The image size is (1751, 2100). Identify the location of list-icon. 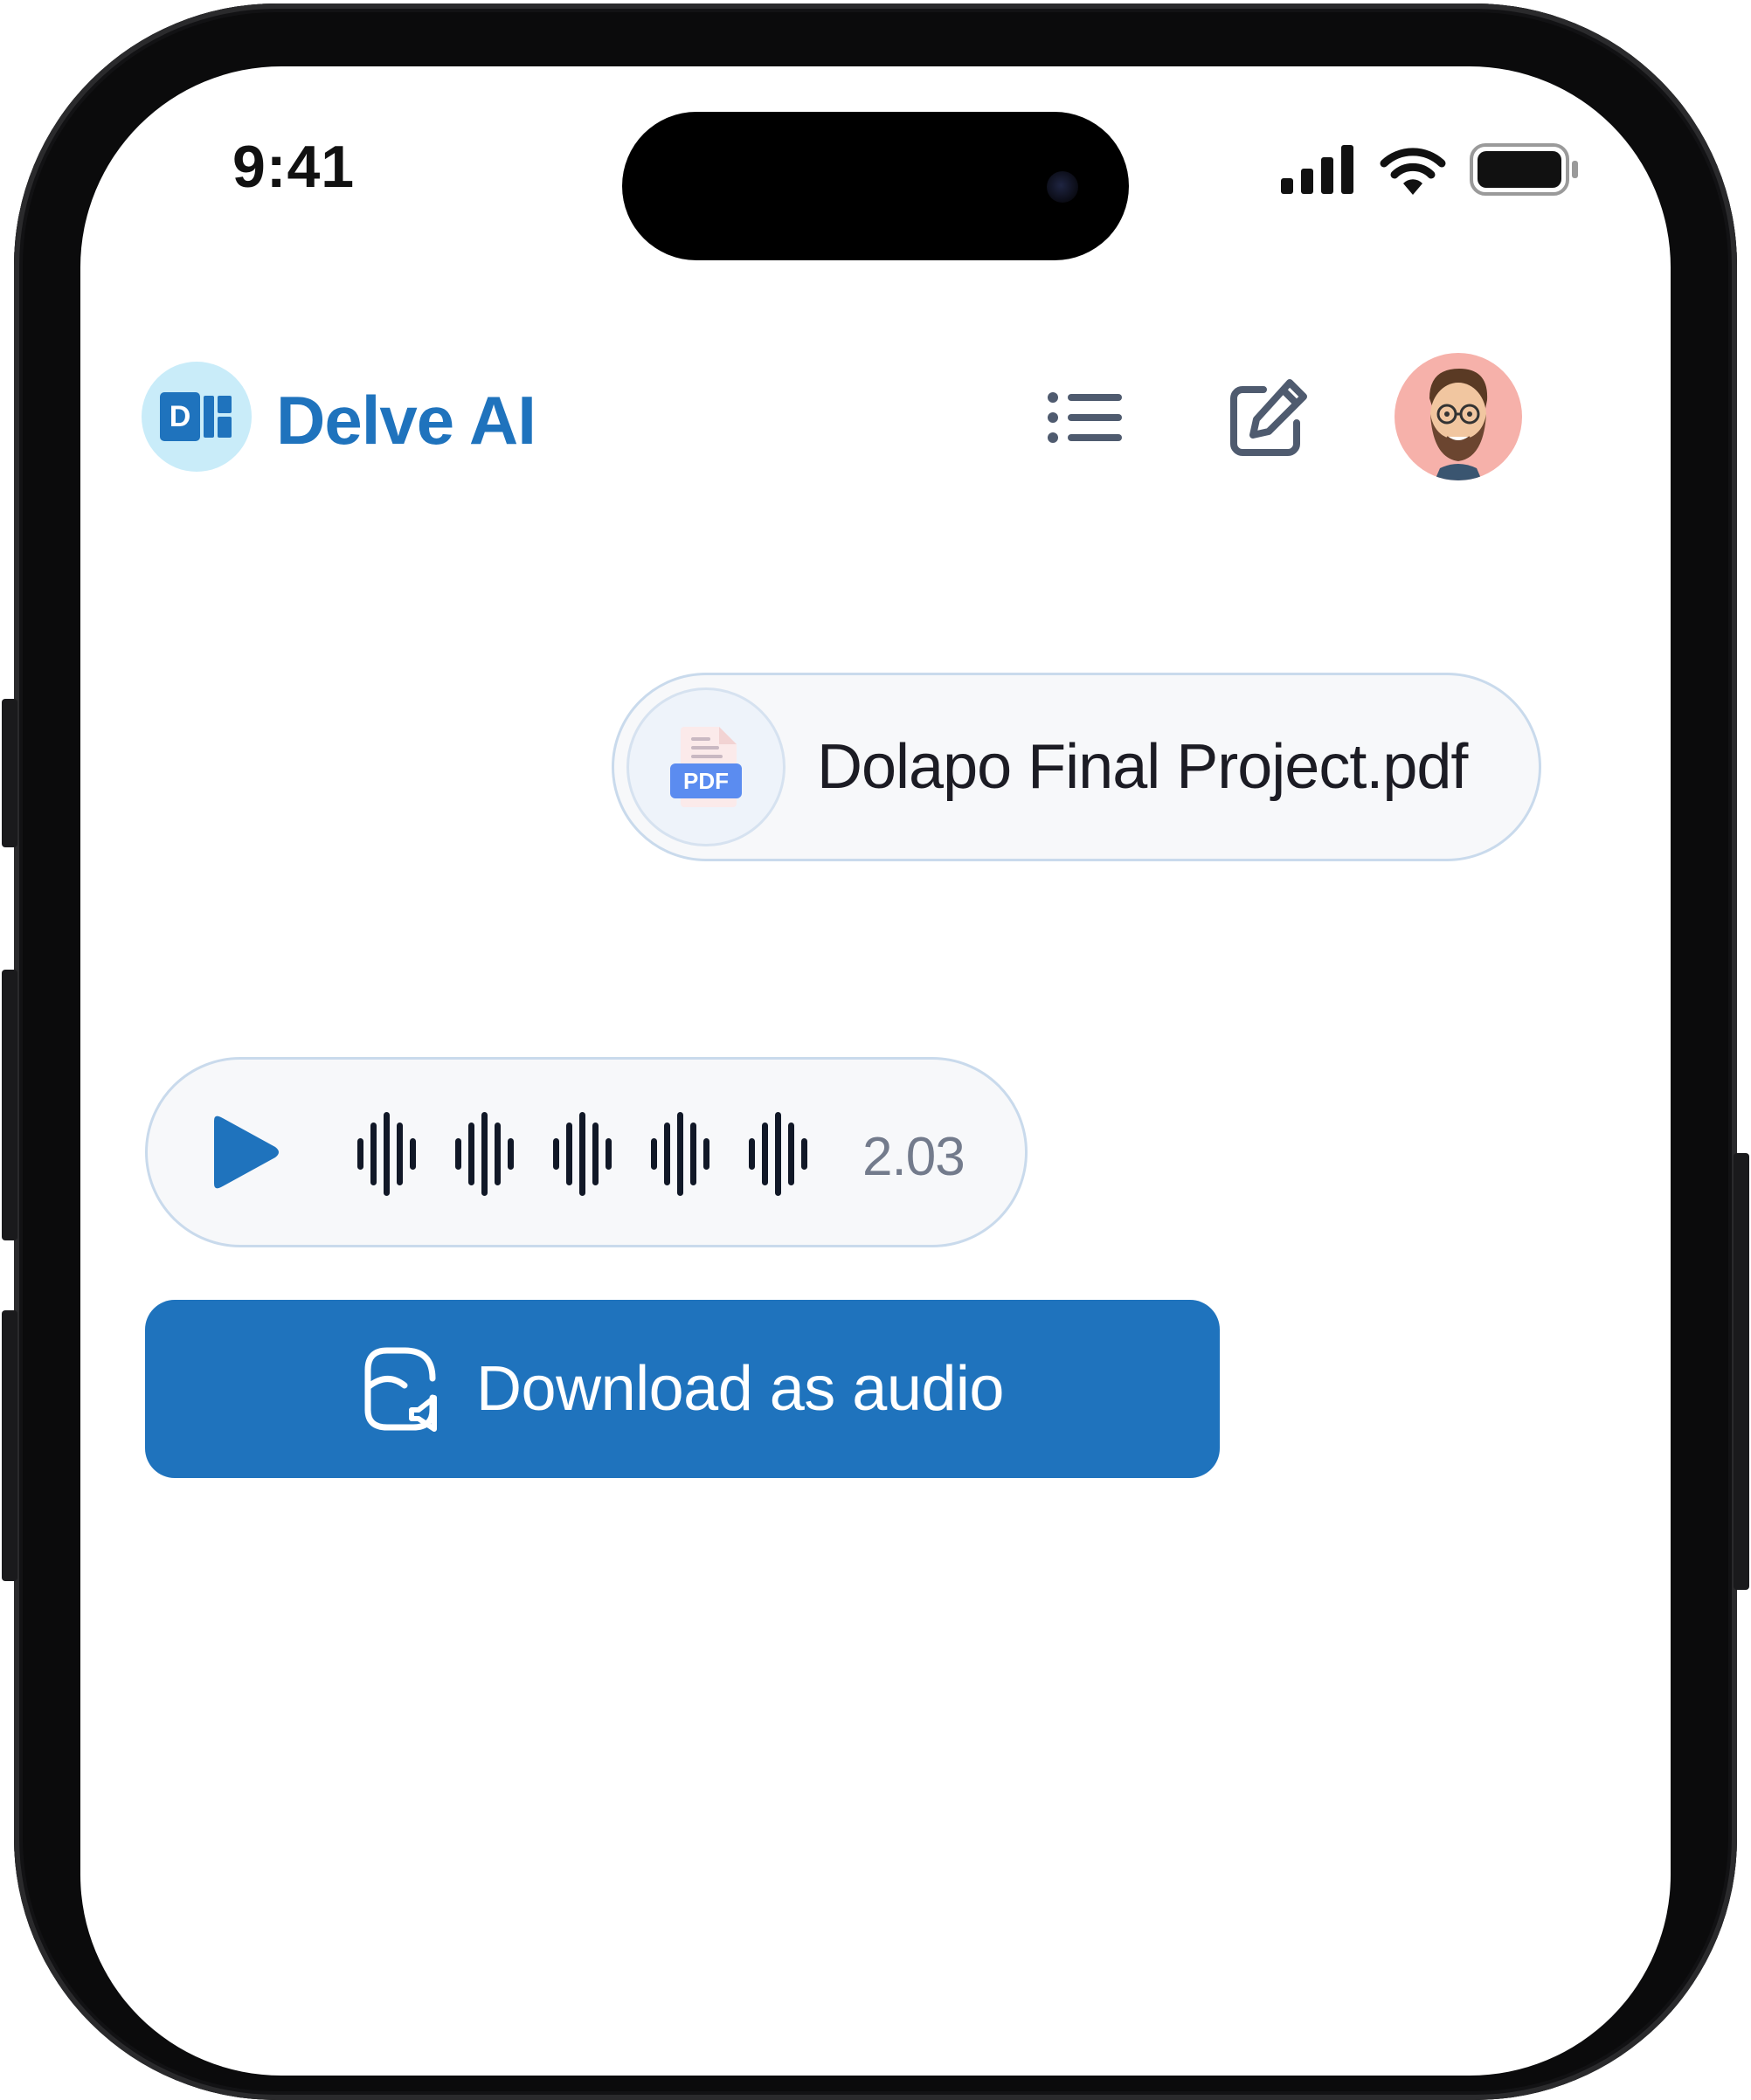
(1086, 418).